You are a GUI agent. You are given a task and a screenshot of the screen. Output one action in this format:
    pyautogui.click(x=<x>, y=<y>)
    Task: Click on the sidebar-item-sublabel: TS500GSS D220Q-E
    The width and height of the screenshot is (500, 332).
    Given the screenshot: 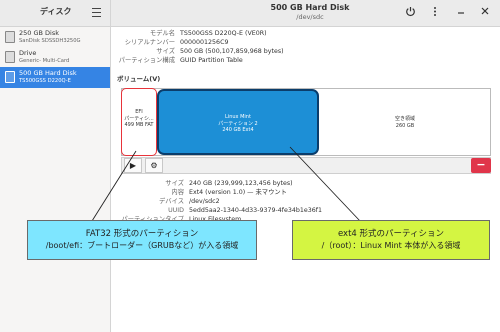 What is the action you would take?
    pyautogui.click(x=45, y=81)
    